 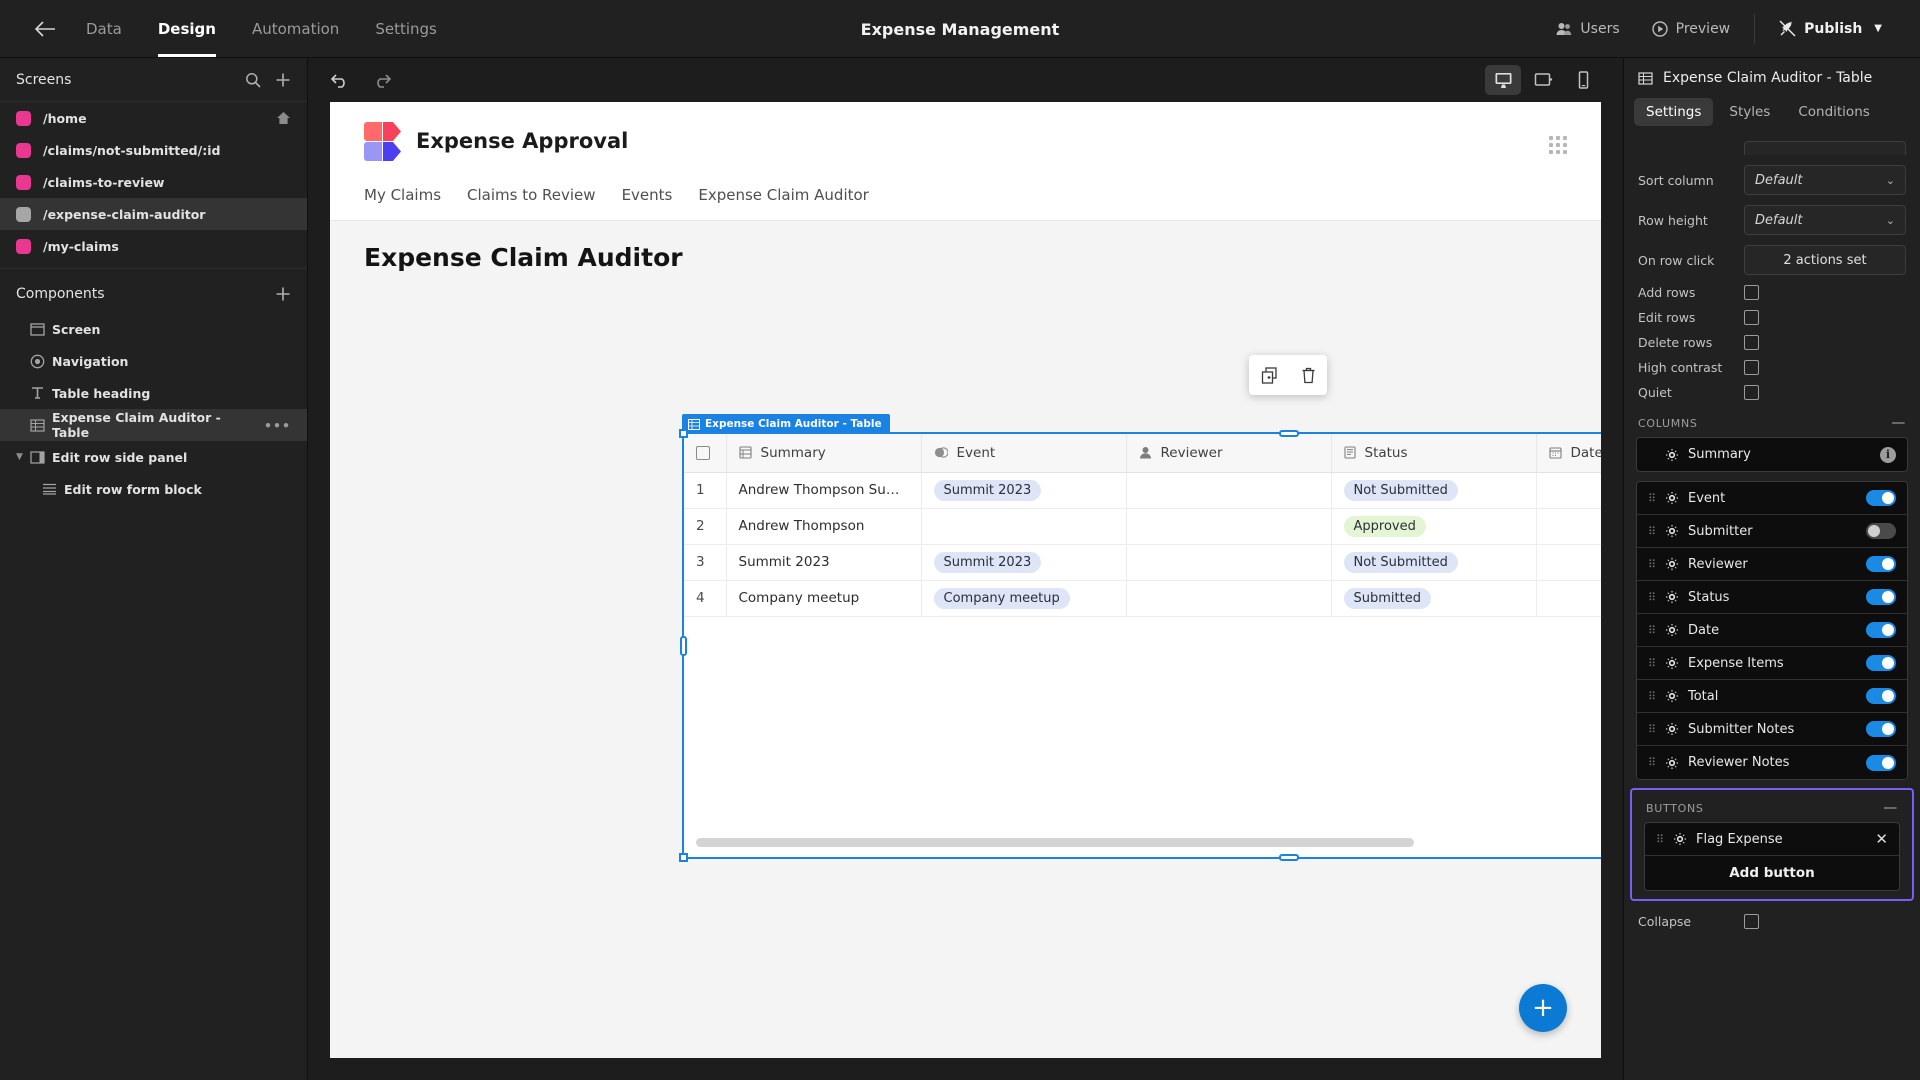 I want to click on sidebar-item-my-claims: /my-claims, so click(x=153, y=246).